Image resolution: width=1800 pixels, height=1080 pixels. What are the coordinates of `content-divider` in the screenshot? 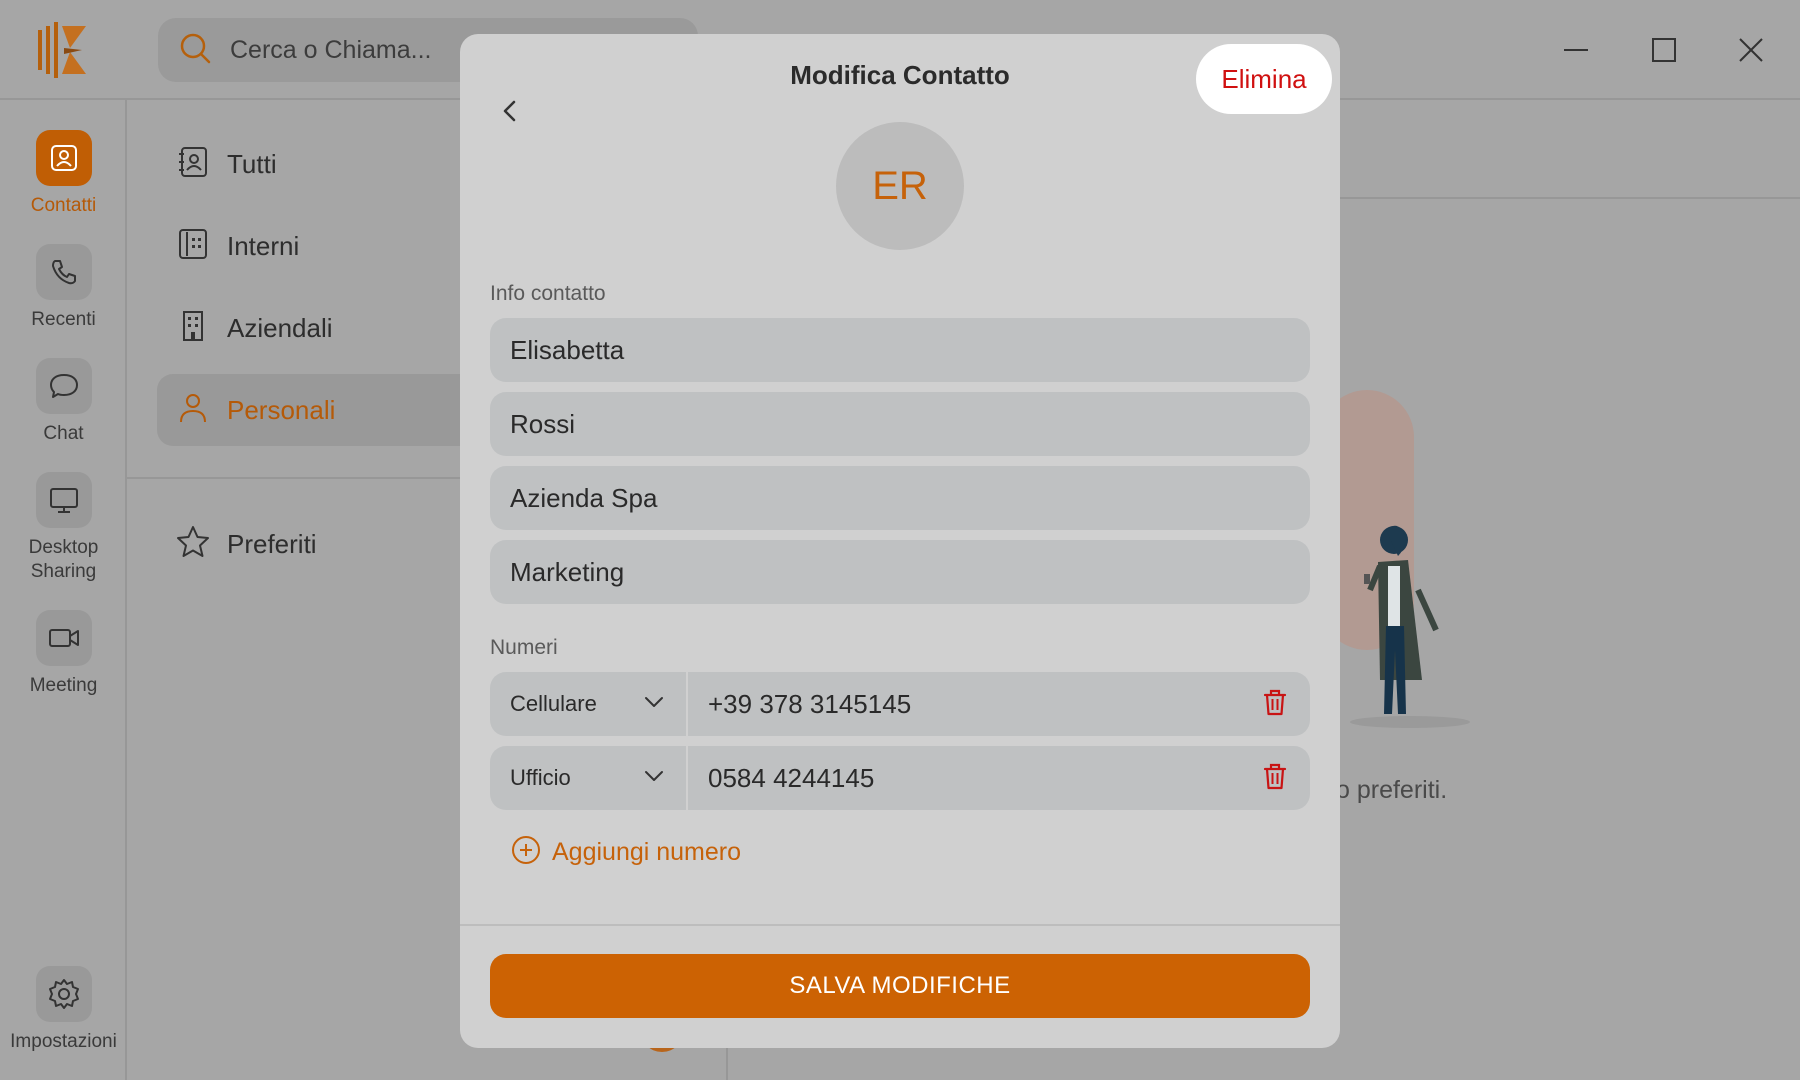 It's located at (1570, 198).